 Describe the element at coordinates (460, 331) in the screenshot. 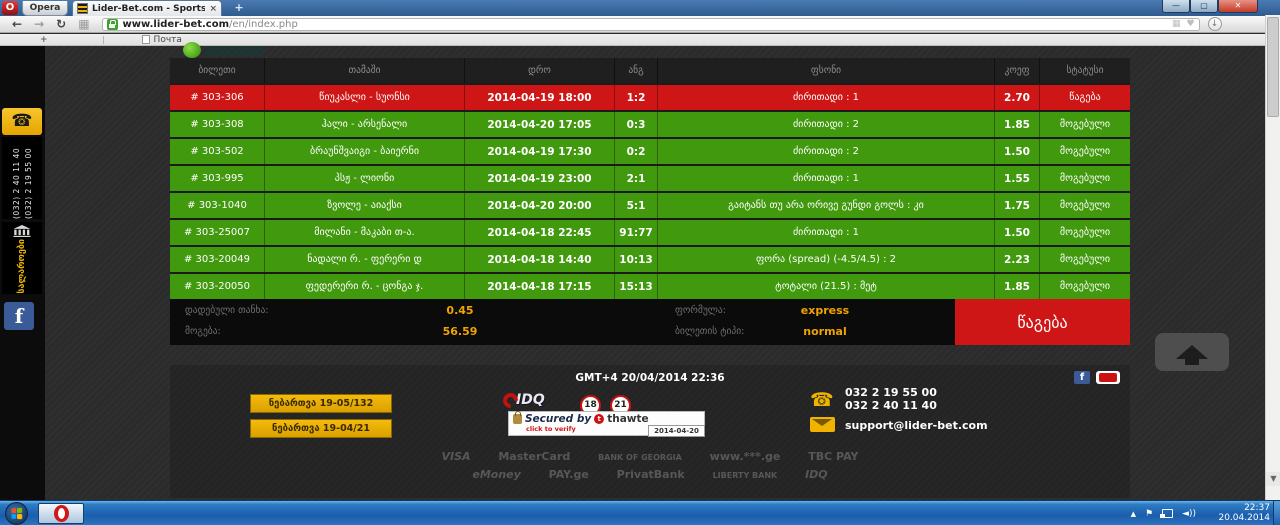

I see `win-value: 56.59` at that location.